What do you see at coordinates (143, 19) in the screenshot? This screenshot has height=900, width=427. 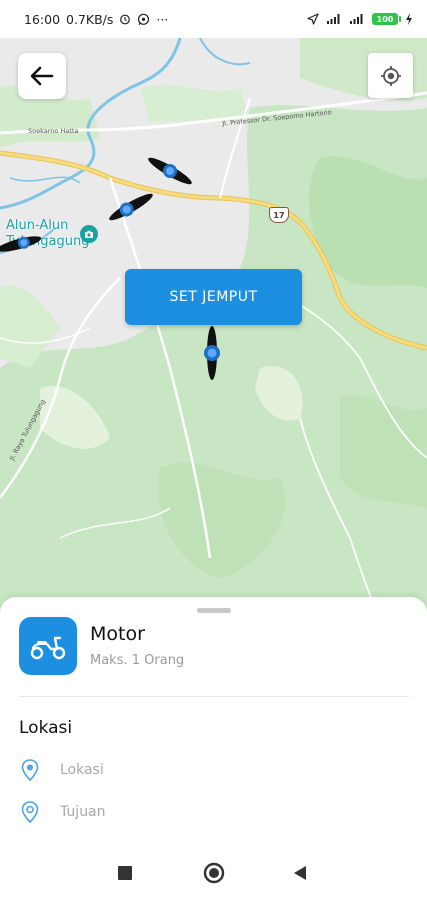 I see `whatsapp-icon` at bounding box center [143, 19].